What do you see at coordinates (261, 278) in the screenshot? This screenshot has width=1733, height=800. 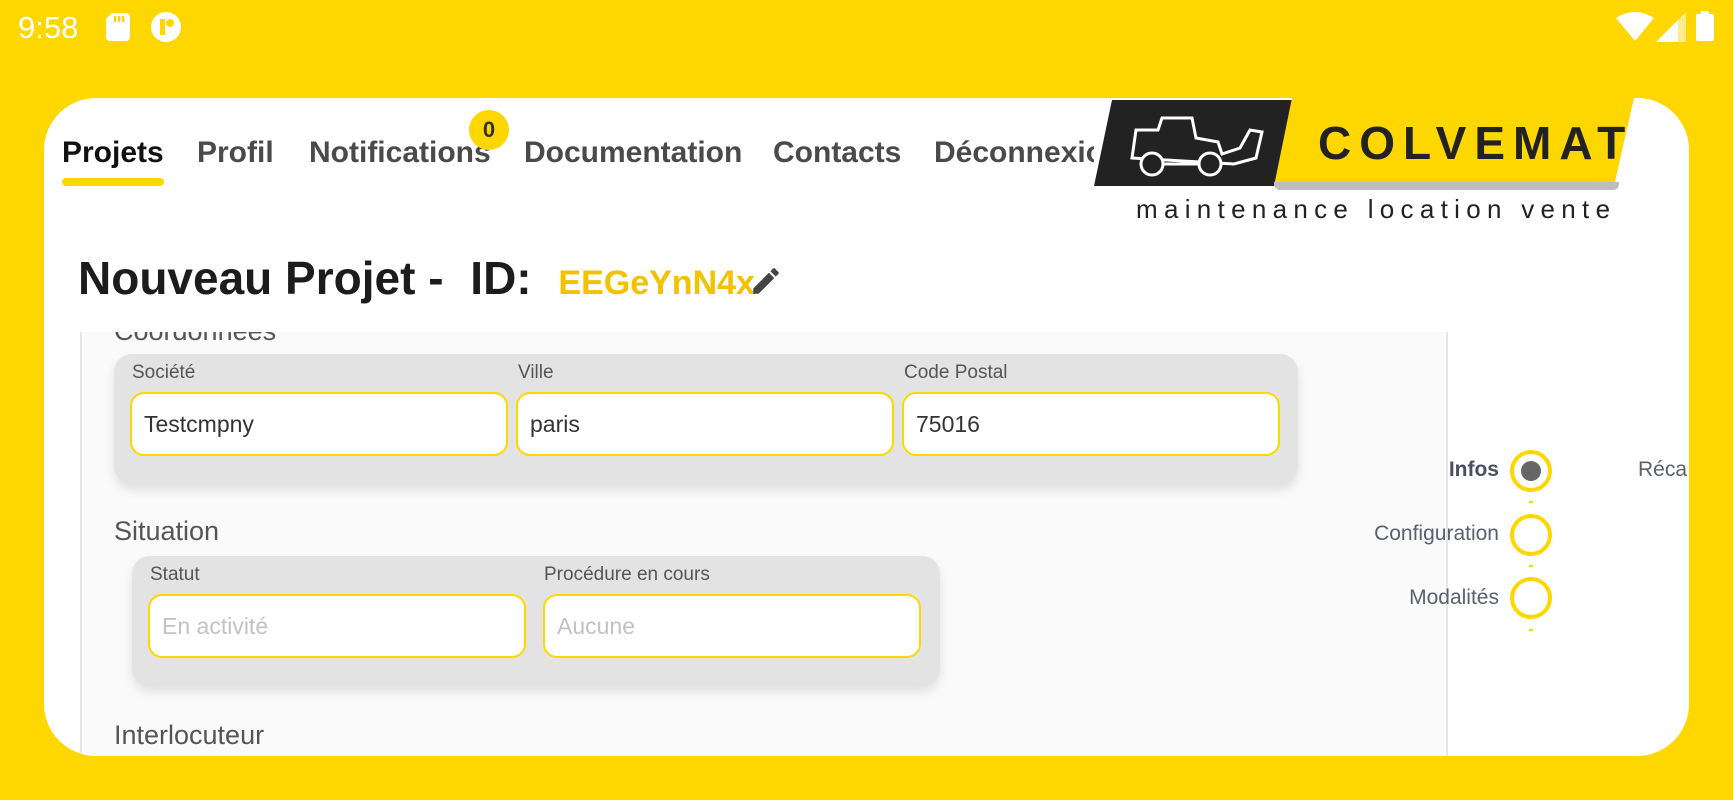 I see `page-title-text: Nouveau Projet -` at bounding box center [261, 278].